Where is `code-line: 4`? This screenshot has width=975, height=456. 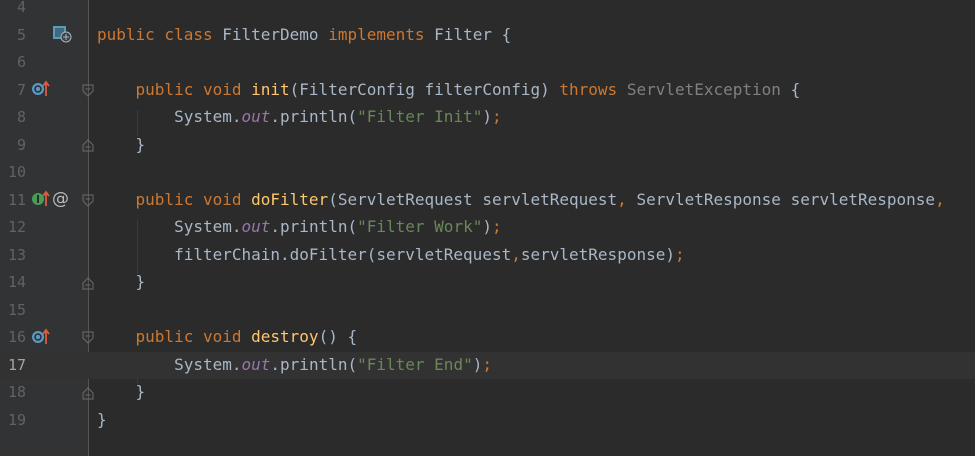
code-line: 4 is located at coordinates (487, 11).